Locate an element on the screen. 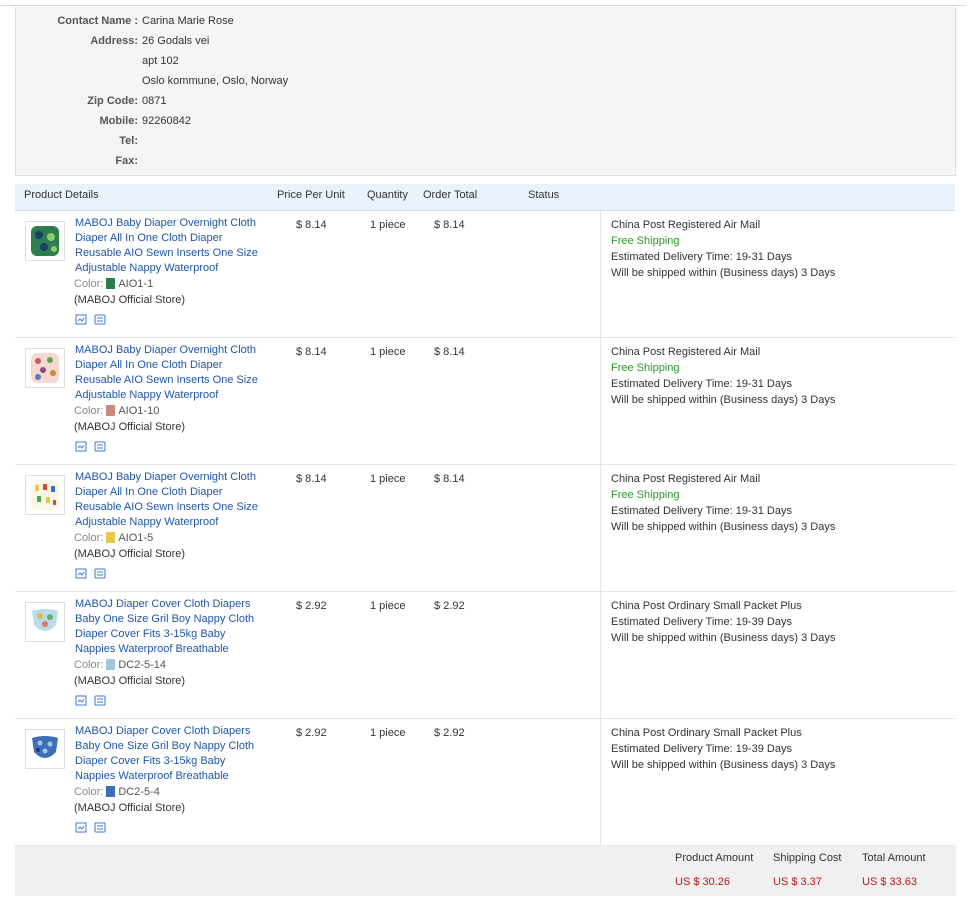 The image size is (970, 904). mobile-label: Mobile: is located at coordinates (119, 121).